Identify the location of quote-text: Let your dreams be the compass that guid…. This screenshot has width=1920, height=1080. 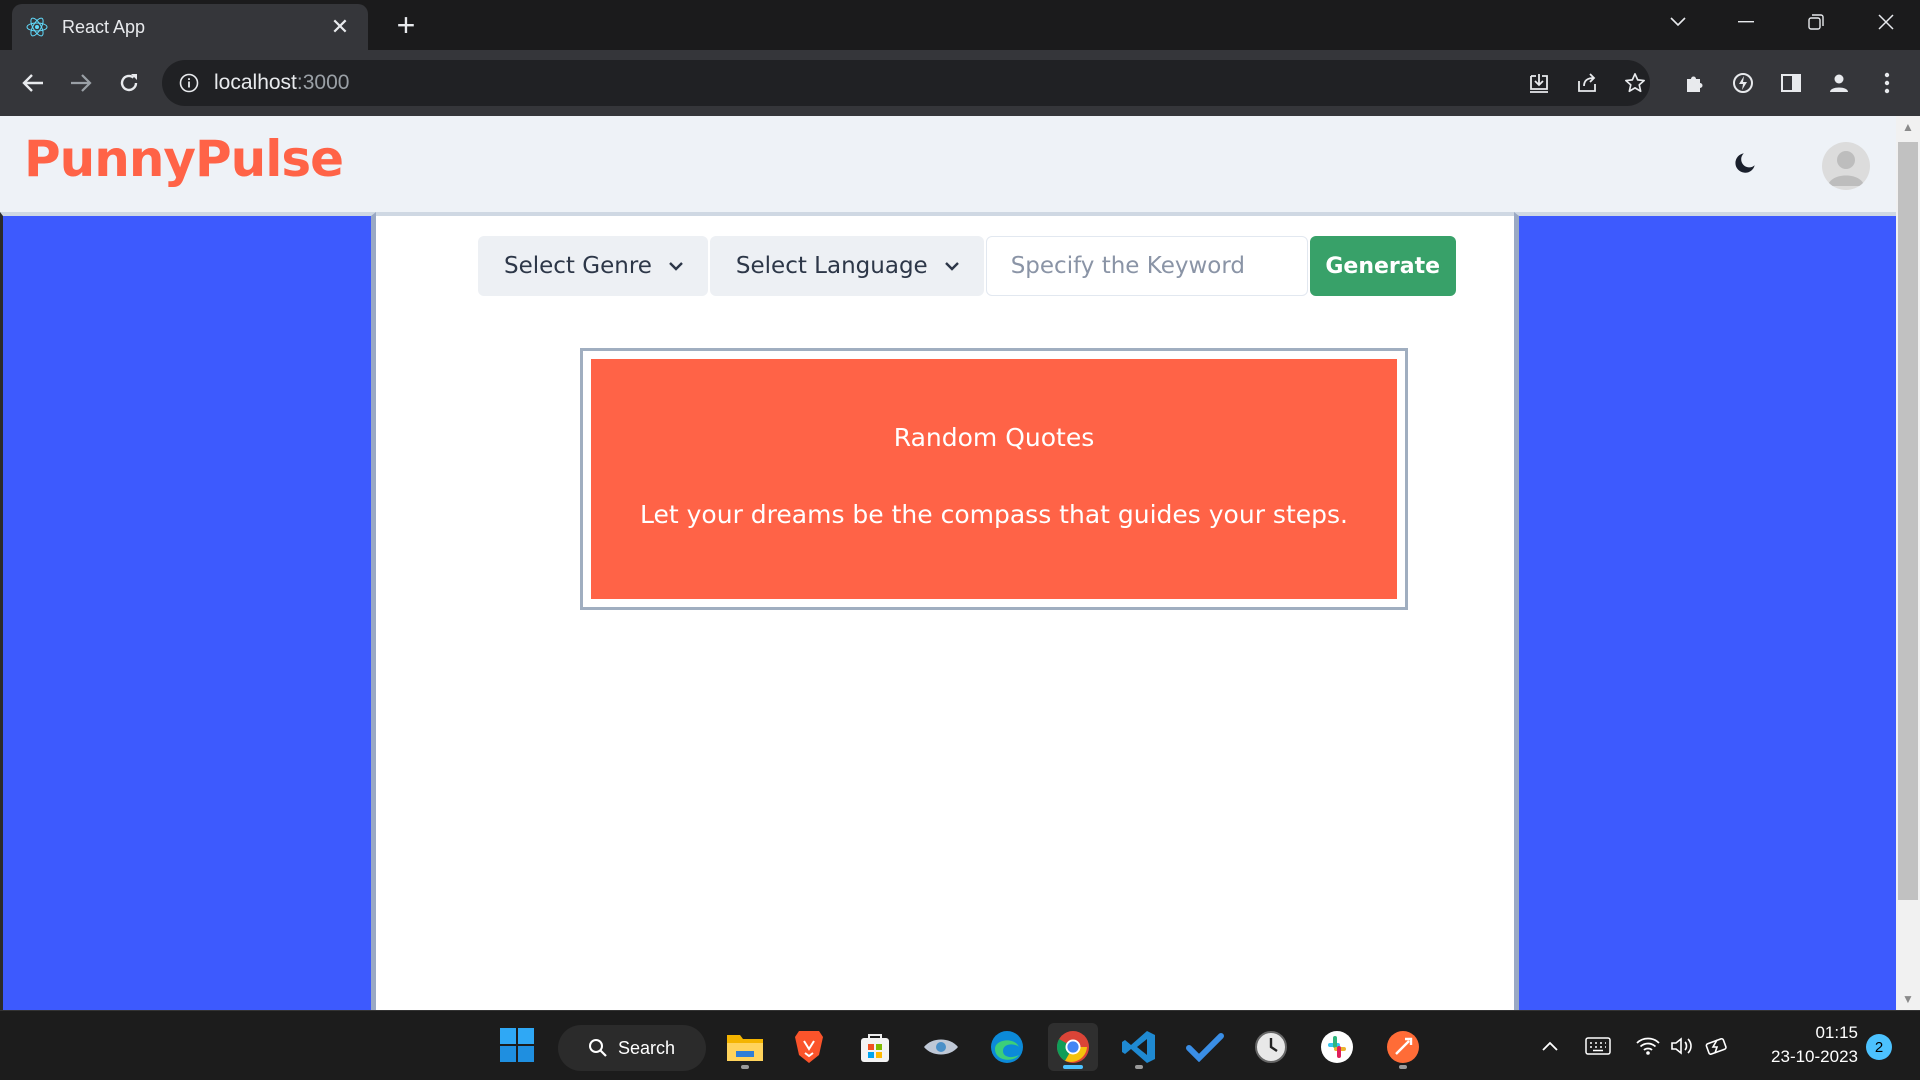
(994, 514).